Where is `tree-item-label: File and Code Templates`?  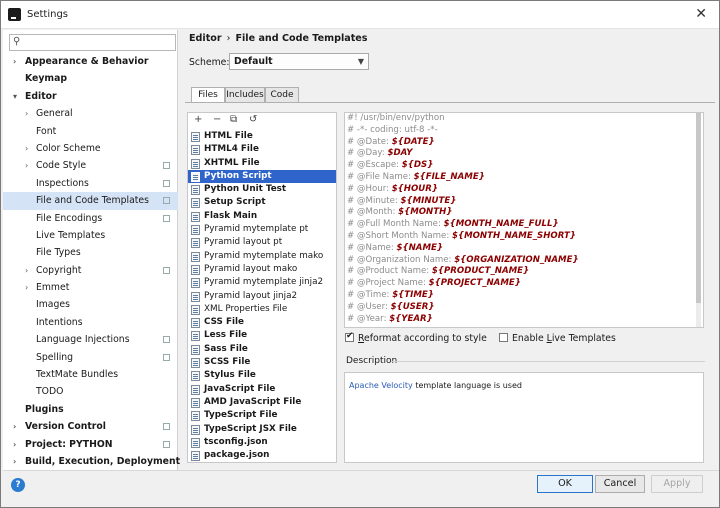
tree-item-label: File and Code Templates is located at coordinates (92, 201).